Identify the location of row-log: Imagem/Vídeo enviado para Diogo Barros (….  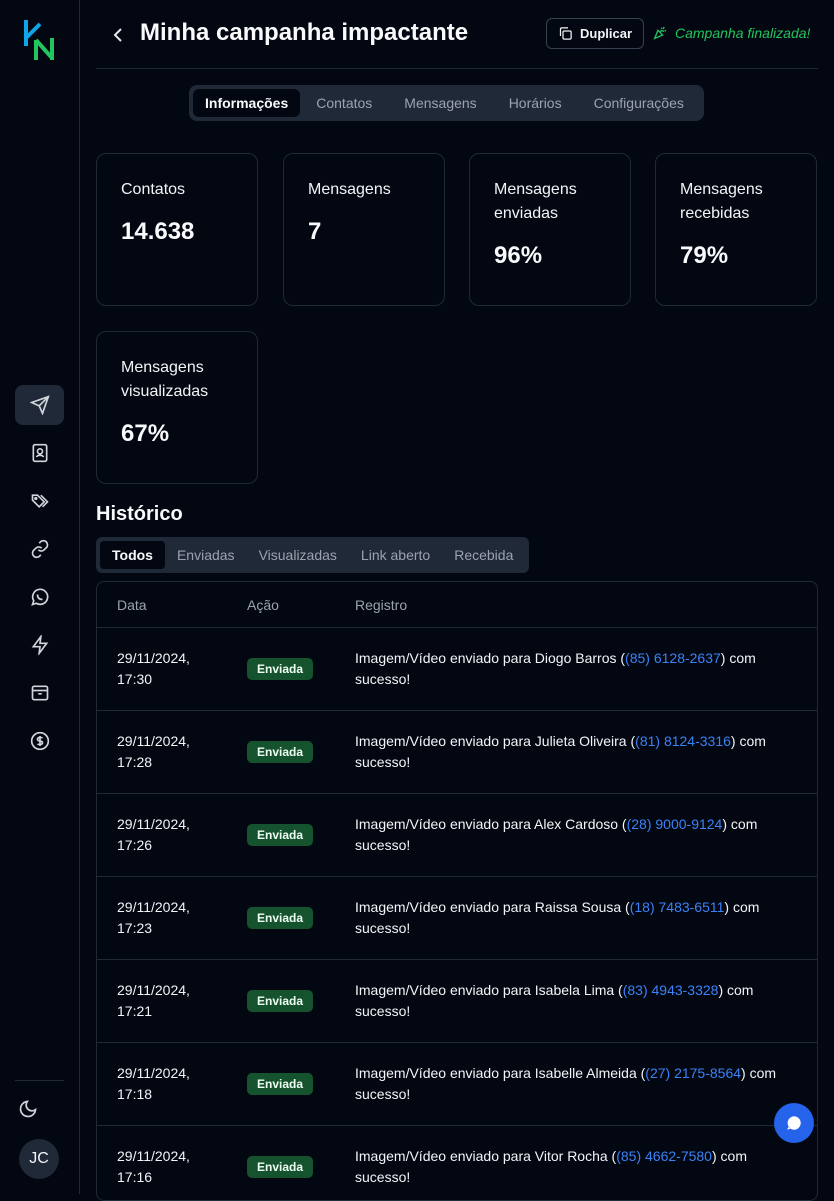
(586, 669).